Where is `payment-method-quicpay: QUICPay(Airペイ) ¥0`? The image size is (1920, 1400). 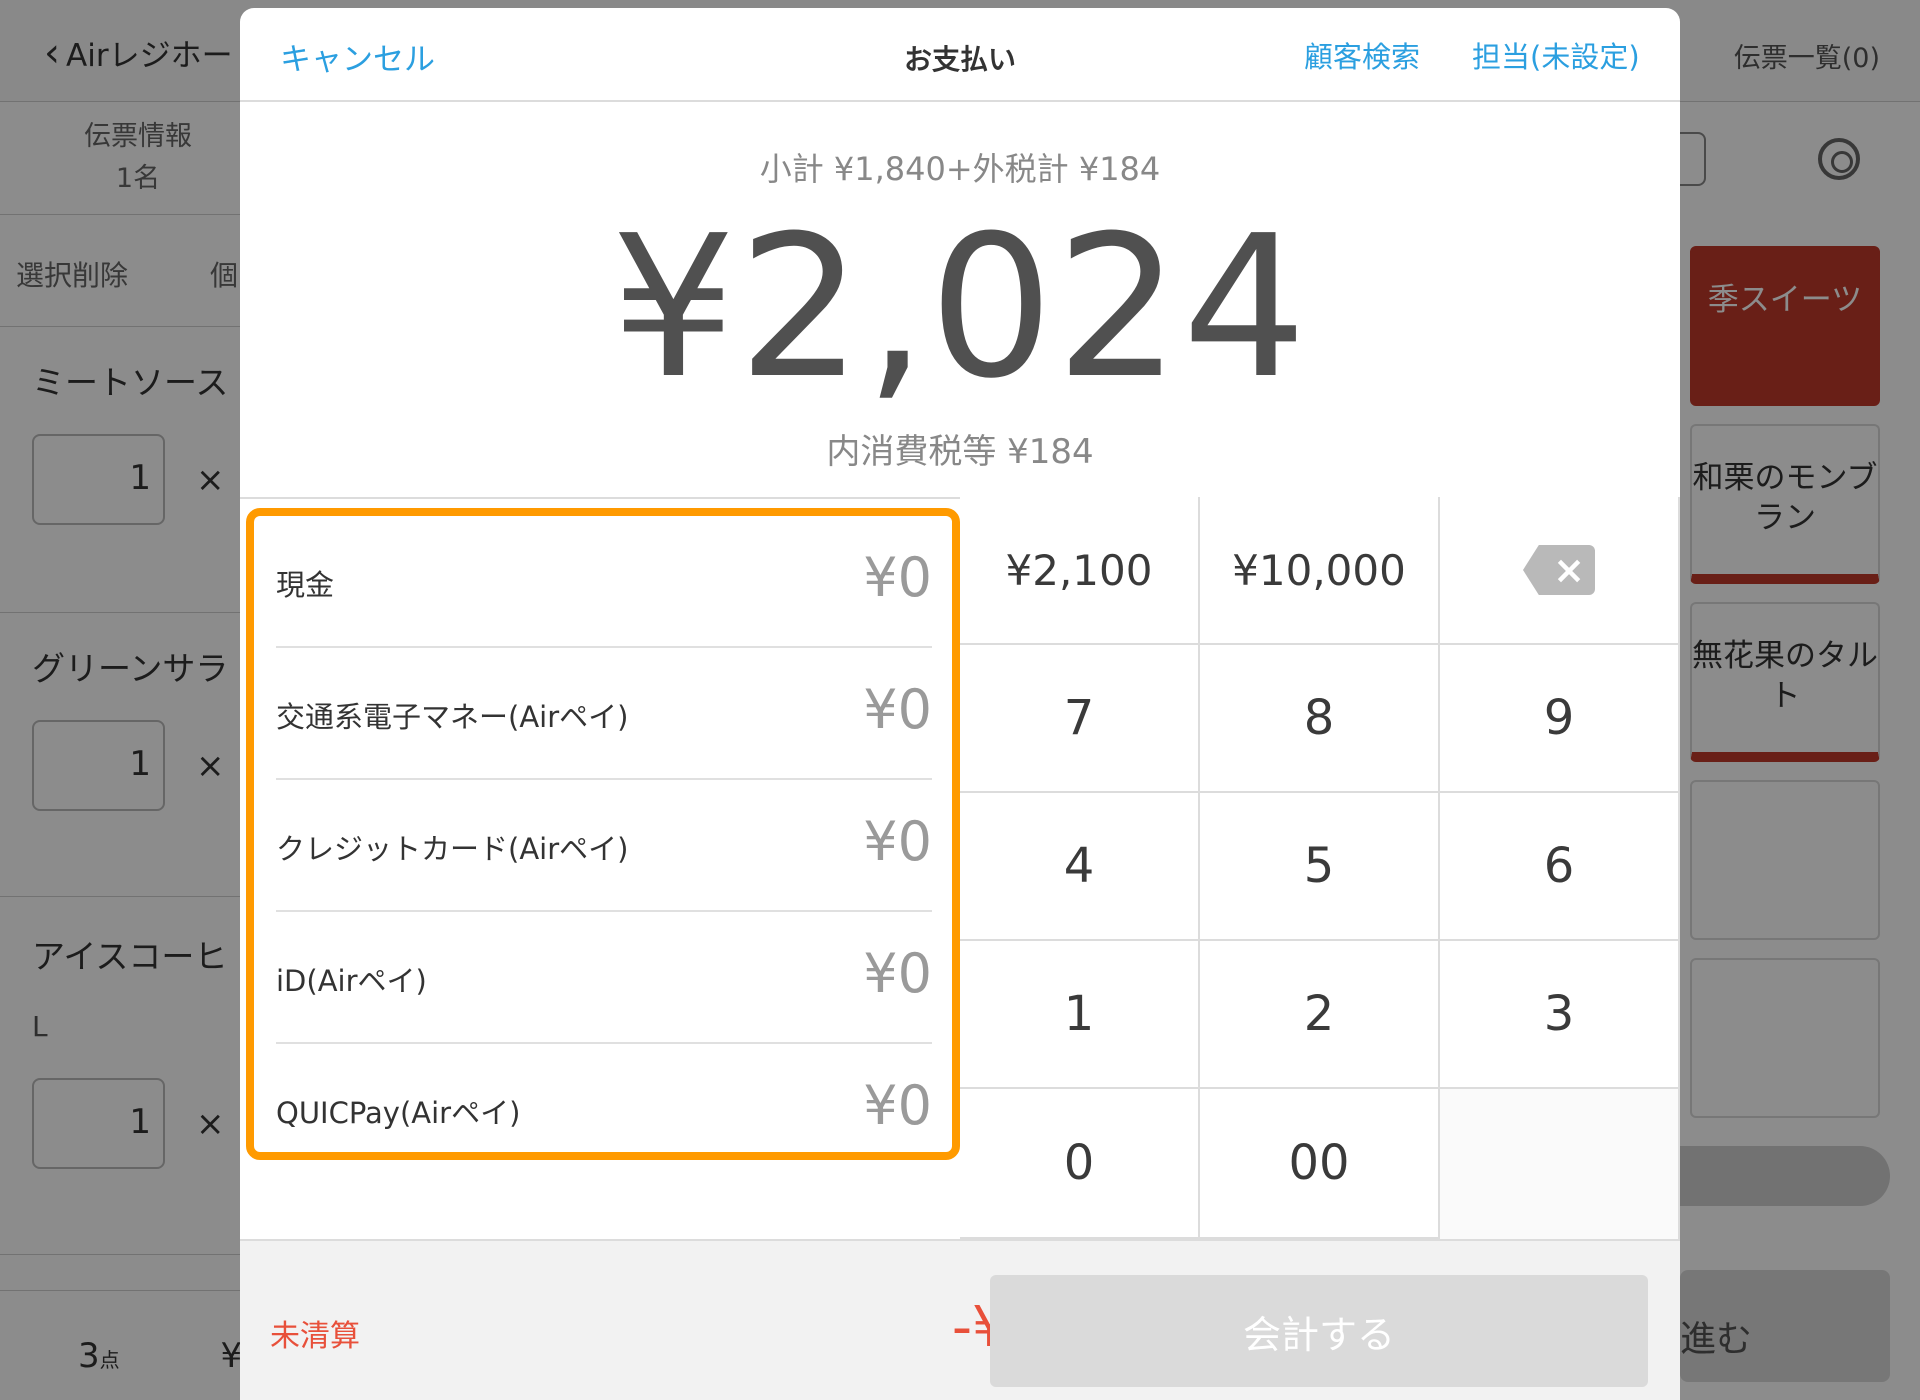
payment-method-quicpay: QUICPay(Airペイ) ¥0 is located at coordinates (604, 1110).